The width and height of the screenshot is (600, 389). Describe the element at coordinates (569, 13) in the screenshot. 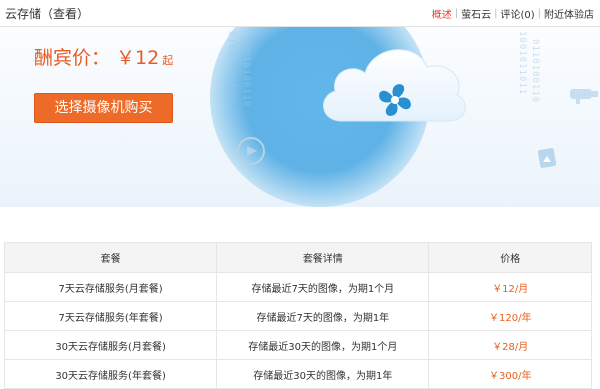

I see `nav-nearby-stores: 附近体验店` at that location.